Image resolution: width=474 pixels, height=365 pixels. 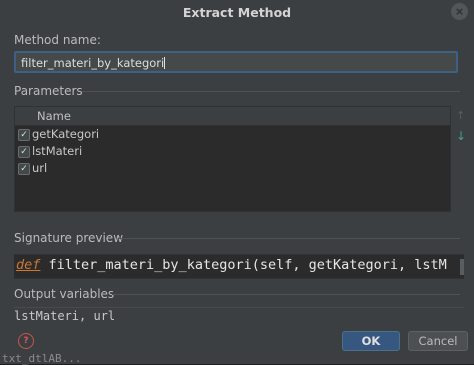 I want to click on method-name-value: filter_materi_by_kategori, so click(x=93, y=63).